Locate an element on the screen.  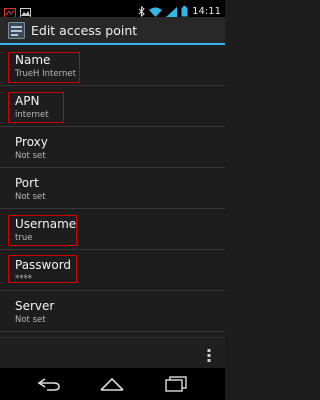
action-bar: Edit access point is located at coordinates (112, 31).